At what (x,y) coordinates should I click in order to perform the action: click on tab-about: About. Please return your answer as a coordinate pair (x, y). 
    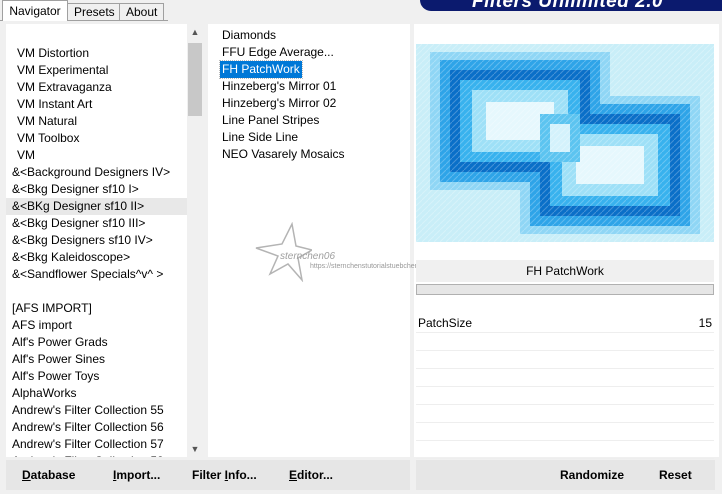
    Looking at the image, I should click on (141, 11).